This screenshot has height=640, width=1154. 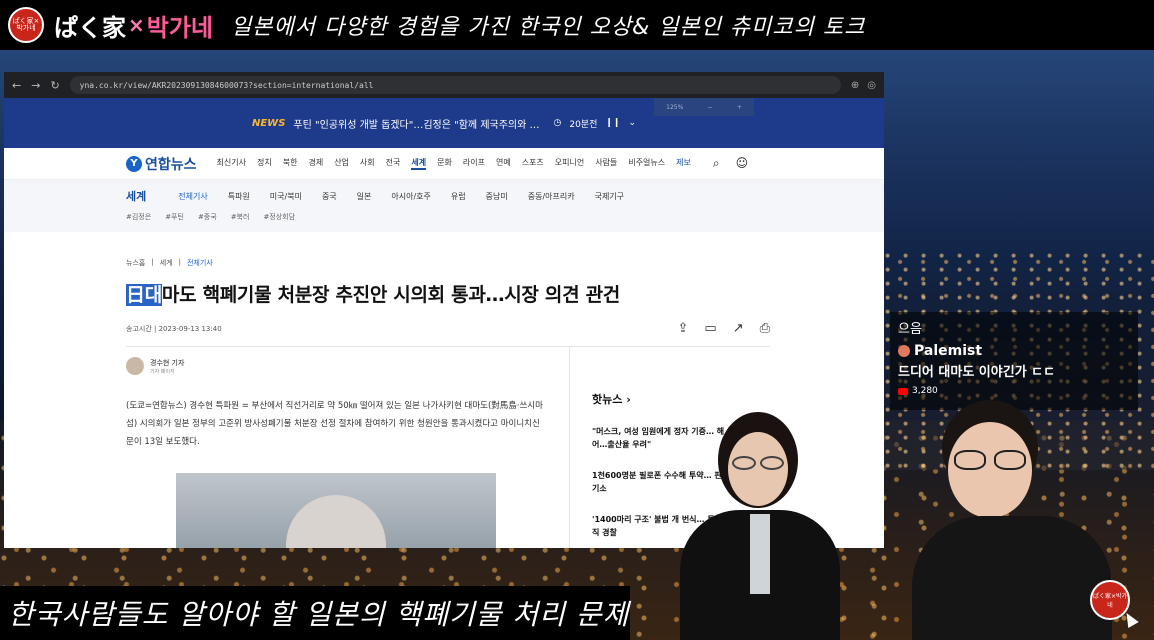 I want to click on nav-item: 세계, so click(x=419, y=163).